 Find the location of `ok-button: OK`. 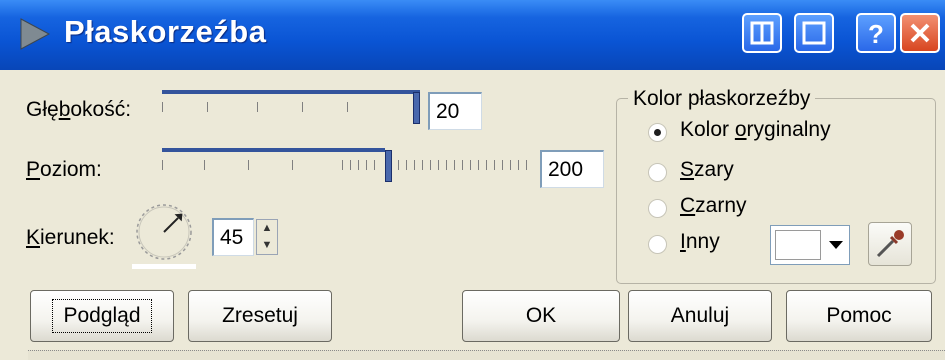

ok-button: OK is located at coordinates (541, 316).